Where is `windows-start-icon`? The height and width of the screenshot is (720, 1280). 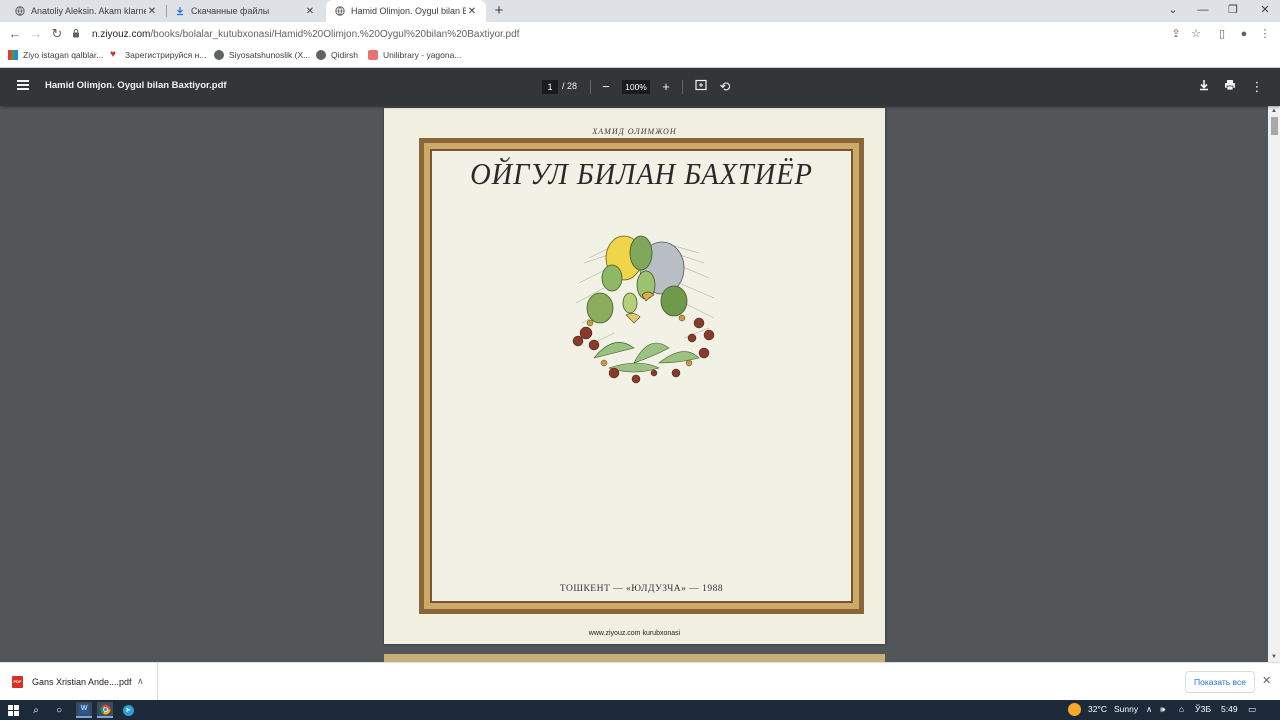 windows-start-icon is located at coordinates (13, 710).